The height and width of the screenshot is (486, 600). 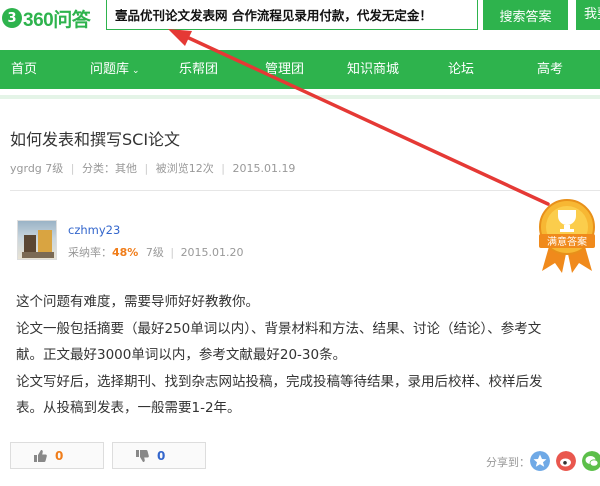 I want to click on nav-item-label: 问题库, so click(x=110, y=69).